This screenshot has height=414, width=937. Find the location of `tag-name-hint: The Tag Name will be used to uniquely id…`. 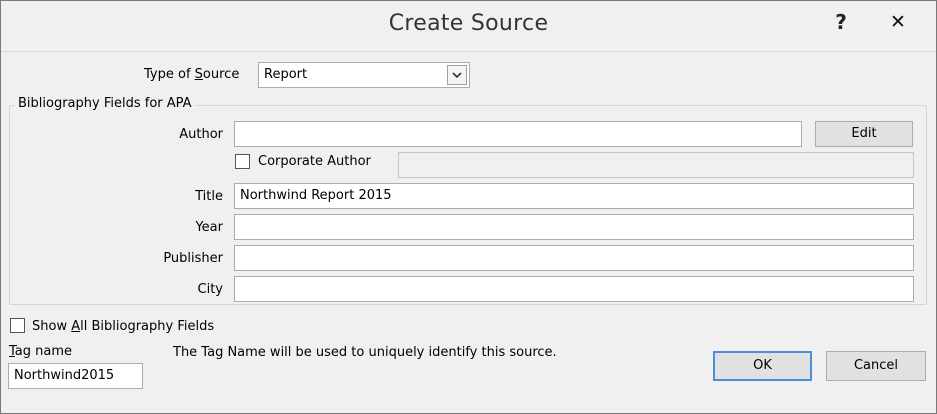

tag-name-hint: The Tag Name will be used to uniquely id… is located at coordinates (365, 352).